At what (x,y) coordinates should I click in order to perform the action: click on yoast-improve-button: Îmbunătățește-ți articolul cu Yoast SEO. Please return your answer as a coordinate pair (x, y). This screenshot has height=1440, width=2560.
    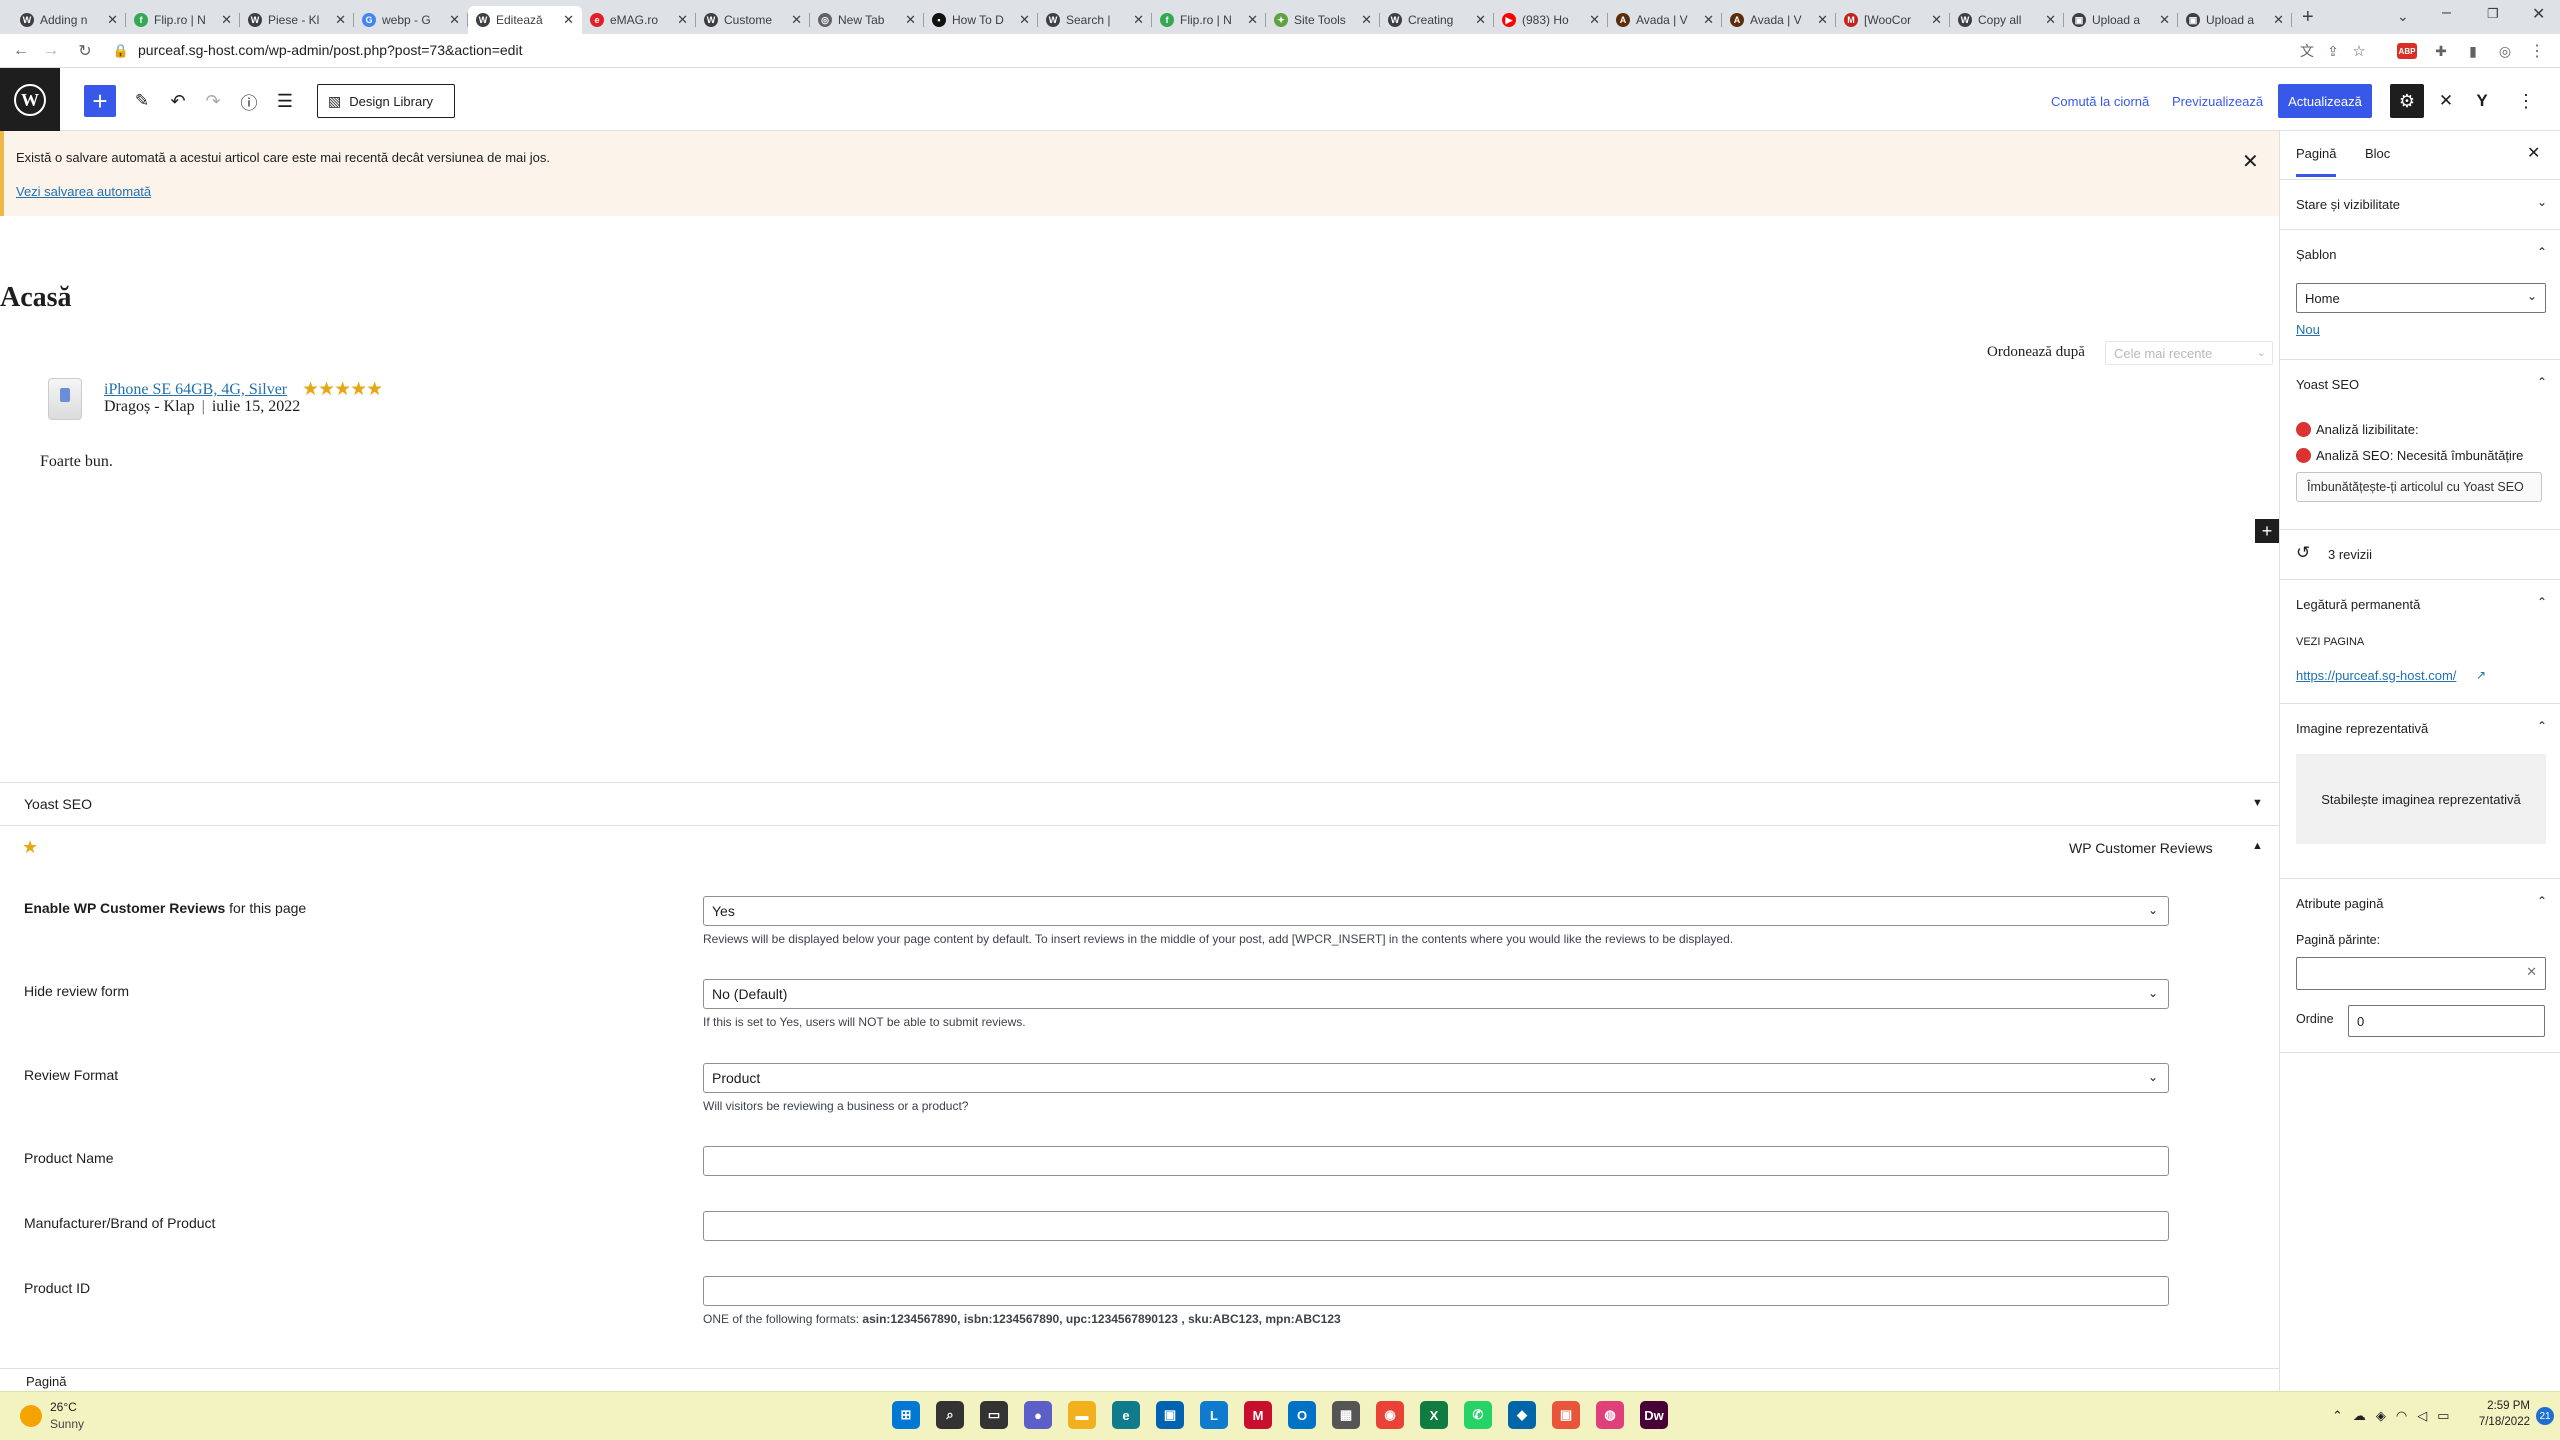
    Looking at the image, I should click on (2419, 487).